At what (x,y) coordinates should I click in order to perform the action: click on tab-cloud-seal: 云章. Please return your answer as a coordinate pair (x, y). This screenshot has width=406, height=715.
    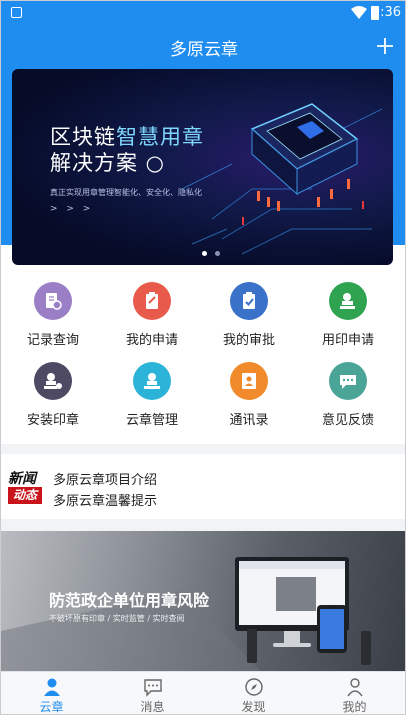
    Looking at the image, I should click on (51, 693).